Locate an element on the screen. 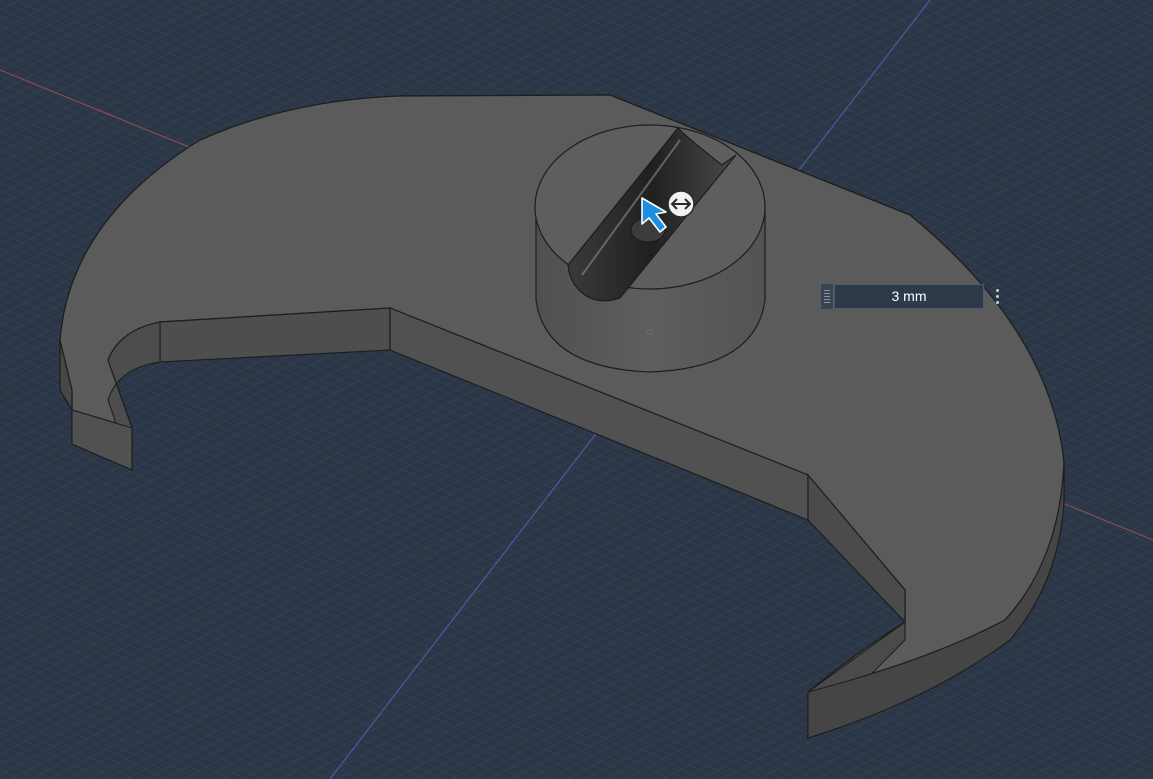 This screenshot has width=1153, height=779. distance-input: 3 mm is located at coordinates (909, 296).